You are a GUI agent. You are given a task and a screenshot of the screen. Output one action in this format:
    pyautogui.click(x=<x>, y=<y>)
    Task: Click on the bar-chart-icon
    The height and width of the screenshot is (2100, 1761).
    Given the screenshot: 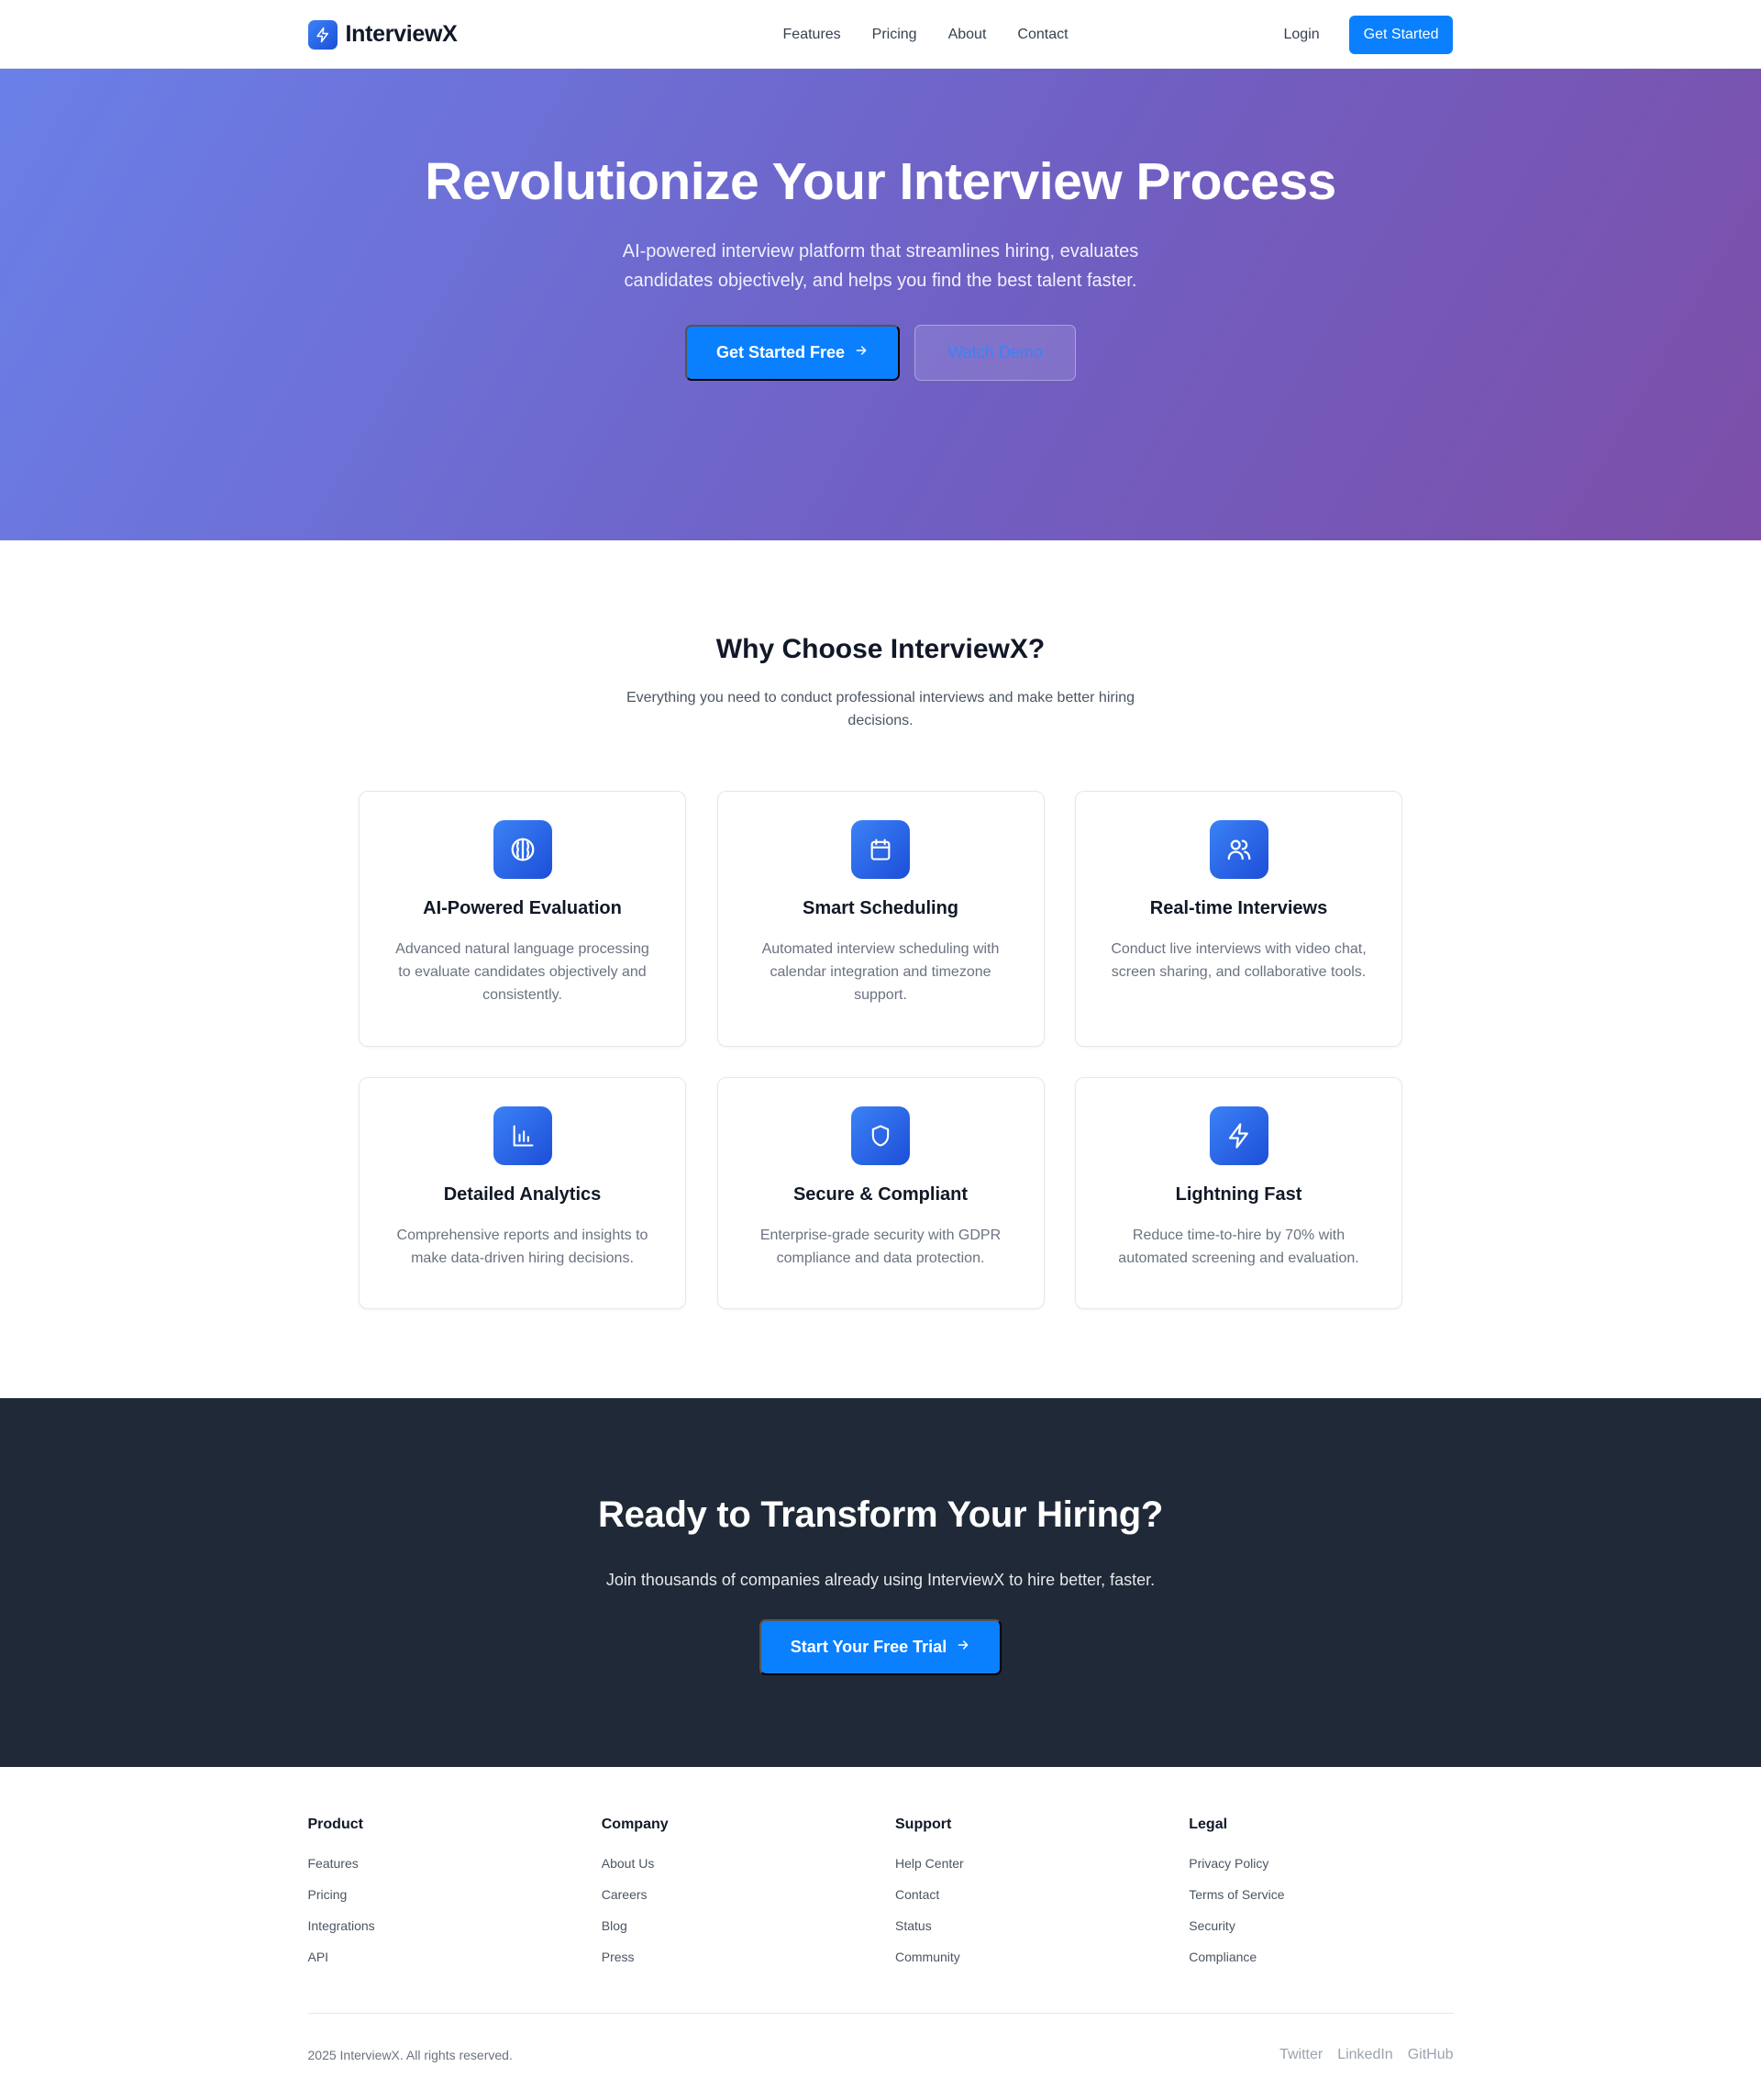 What is the action you would take?
    pyautogui.click(x=522, y=1136)
    